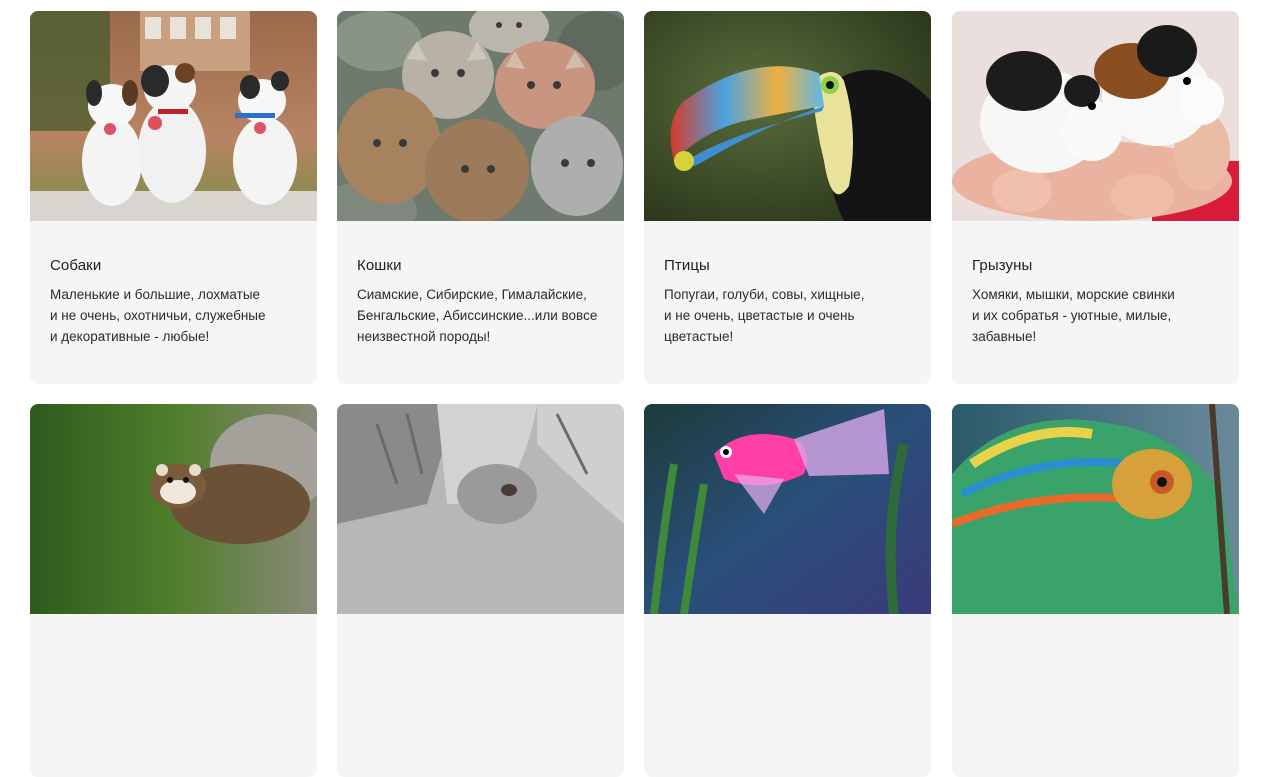 The height and width of the screenshot is (777, 1270). I want to click on category-card-horses, so click(480, 590).